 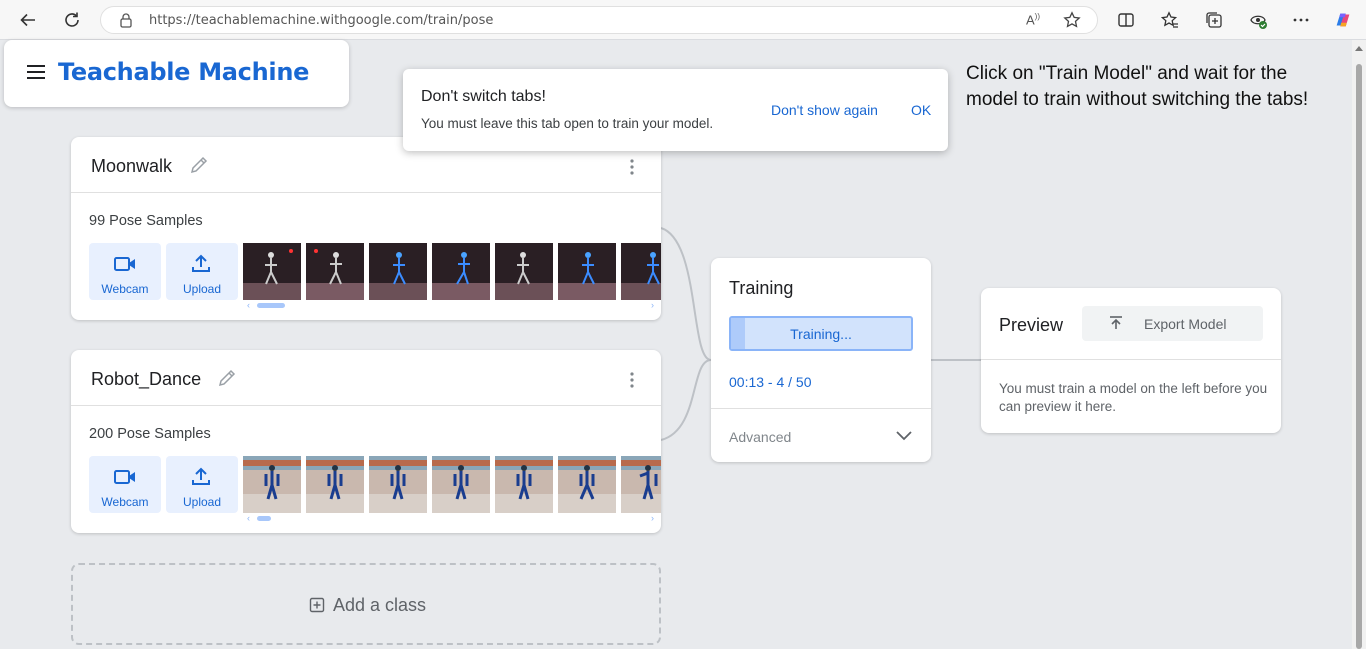 I want to click on back-icon, so click(x=28, y=20).